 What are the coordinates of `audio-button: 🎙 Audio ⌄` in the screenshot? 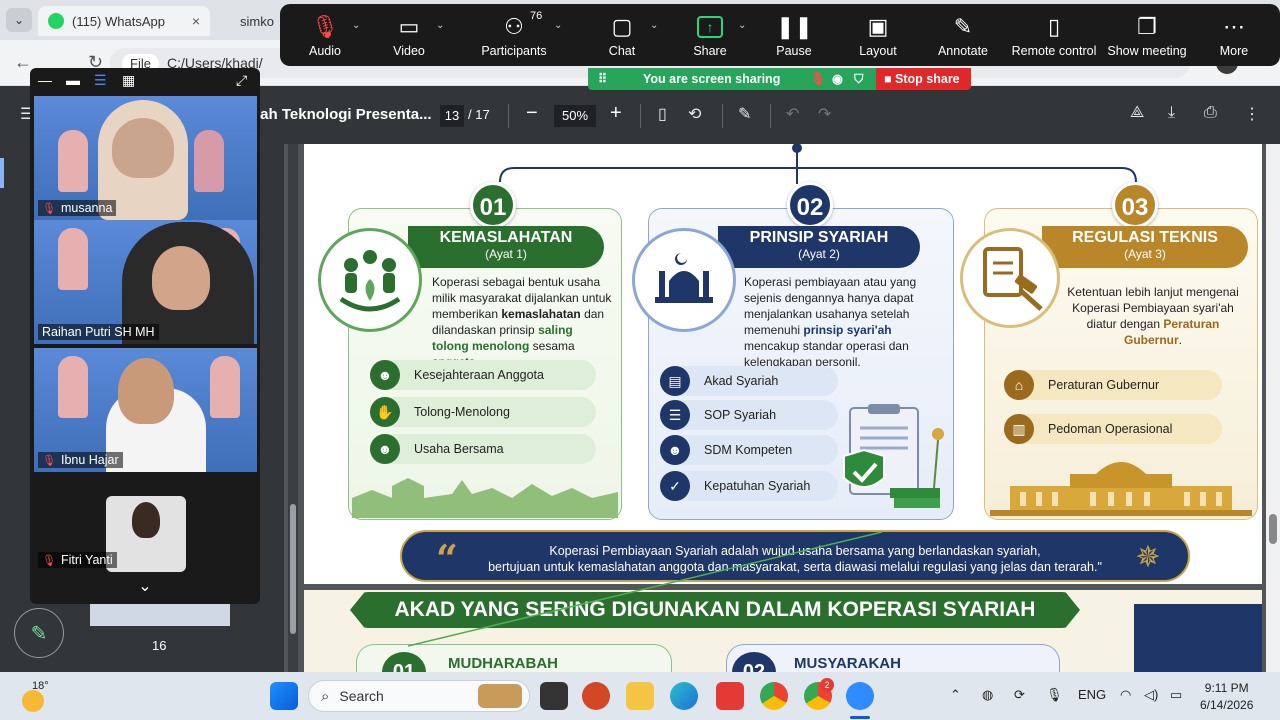 It's located at (329, 34).